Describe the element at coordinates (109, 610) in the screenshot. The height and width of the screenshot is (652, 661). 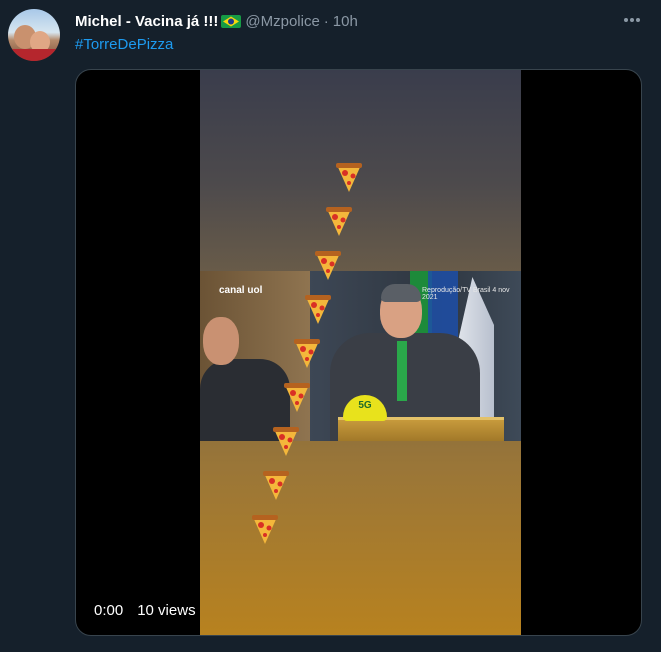
I see `video-elapsed-time: 0:00` at that location.